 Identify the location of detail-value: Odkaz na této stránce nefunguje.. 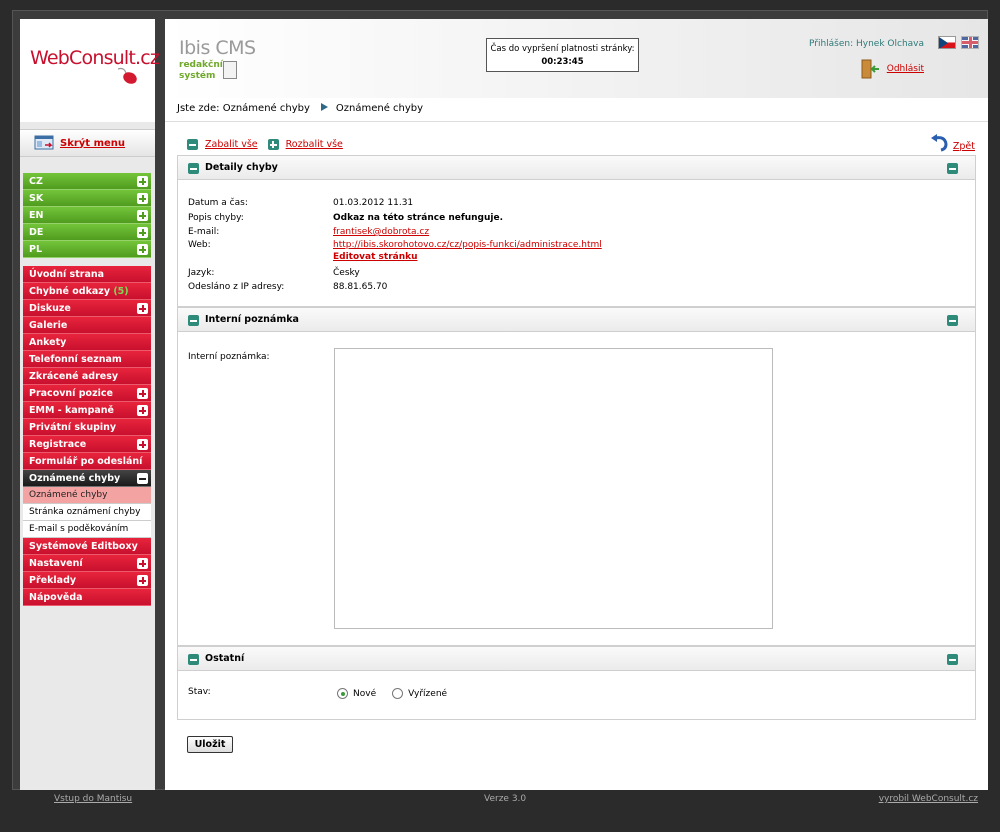
(418, 217).